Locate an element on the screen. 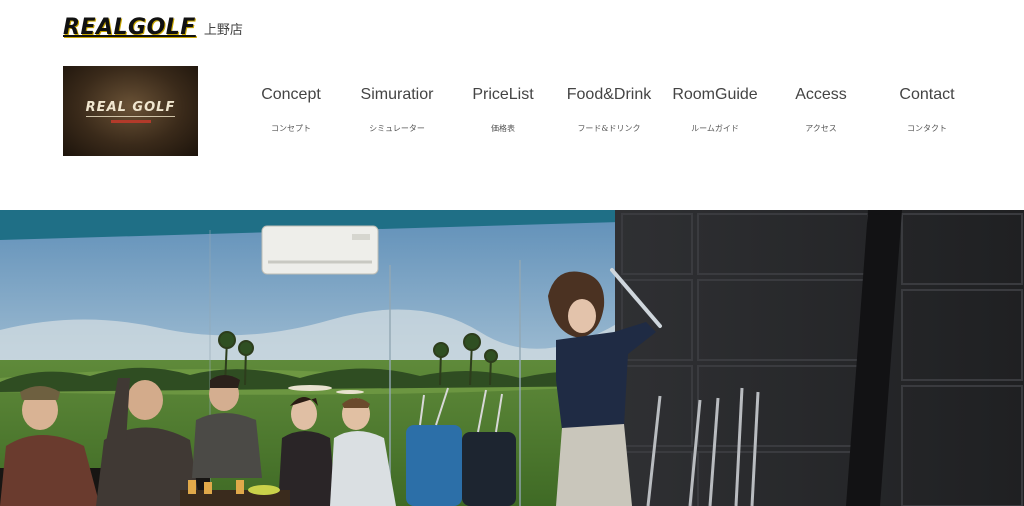 The width and height of the screenshot is (1024, 506). nav-sublabel: アクセス is located at coordinates (821, 128).